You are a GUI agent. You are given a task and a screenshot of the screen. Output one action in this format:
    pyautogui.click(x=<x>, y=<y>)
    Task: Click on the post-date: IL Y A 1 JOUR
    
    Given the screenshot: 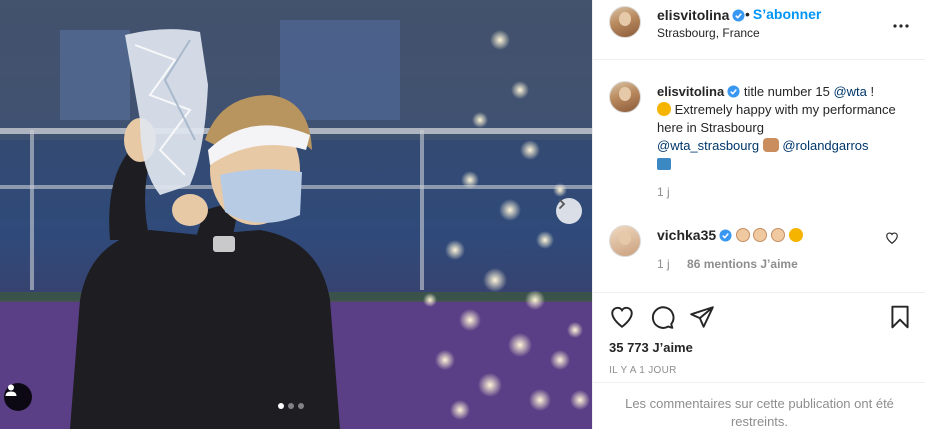 What is the action you would take?
    pyautogui.click(x=643, y=370)
    